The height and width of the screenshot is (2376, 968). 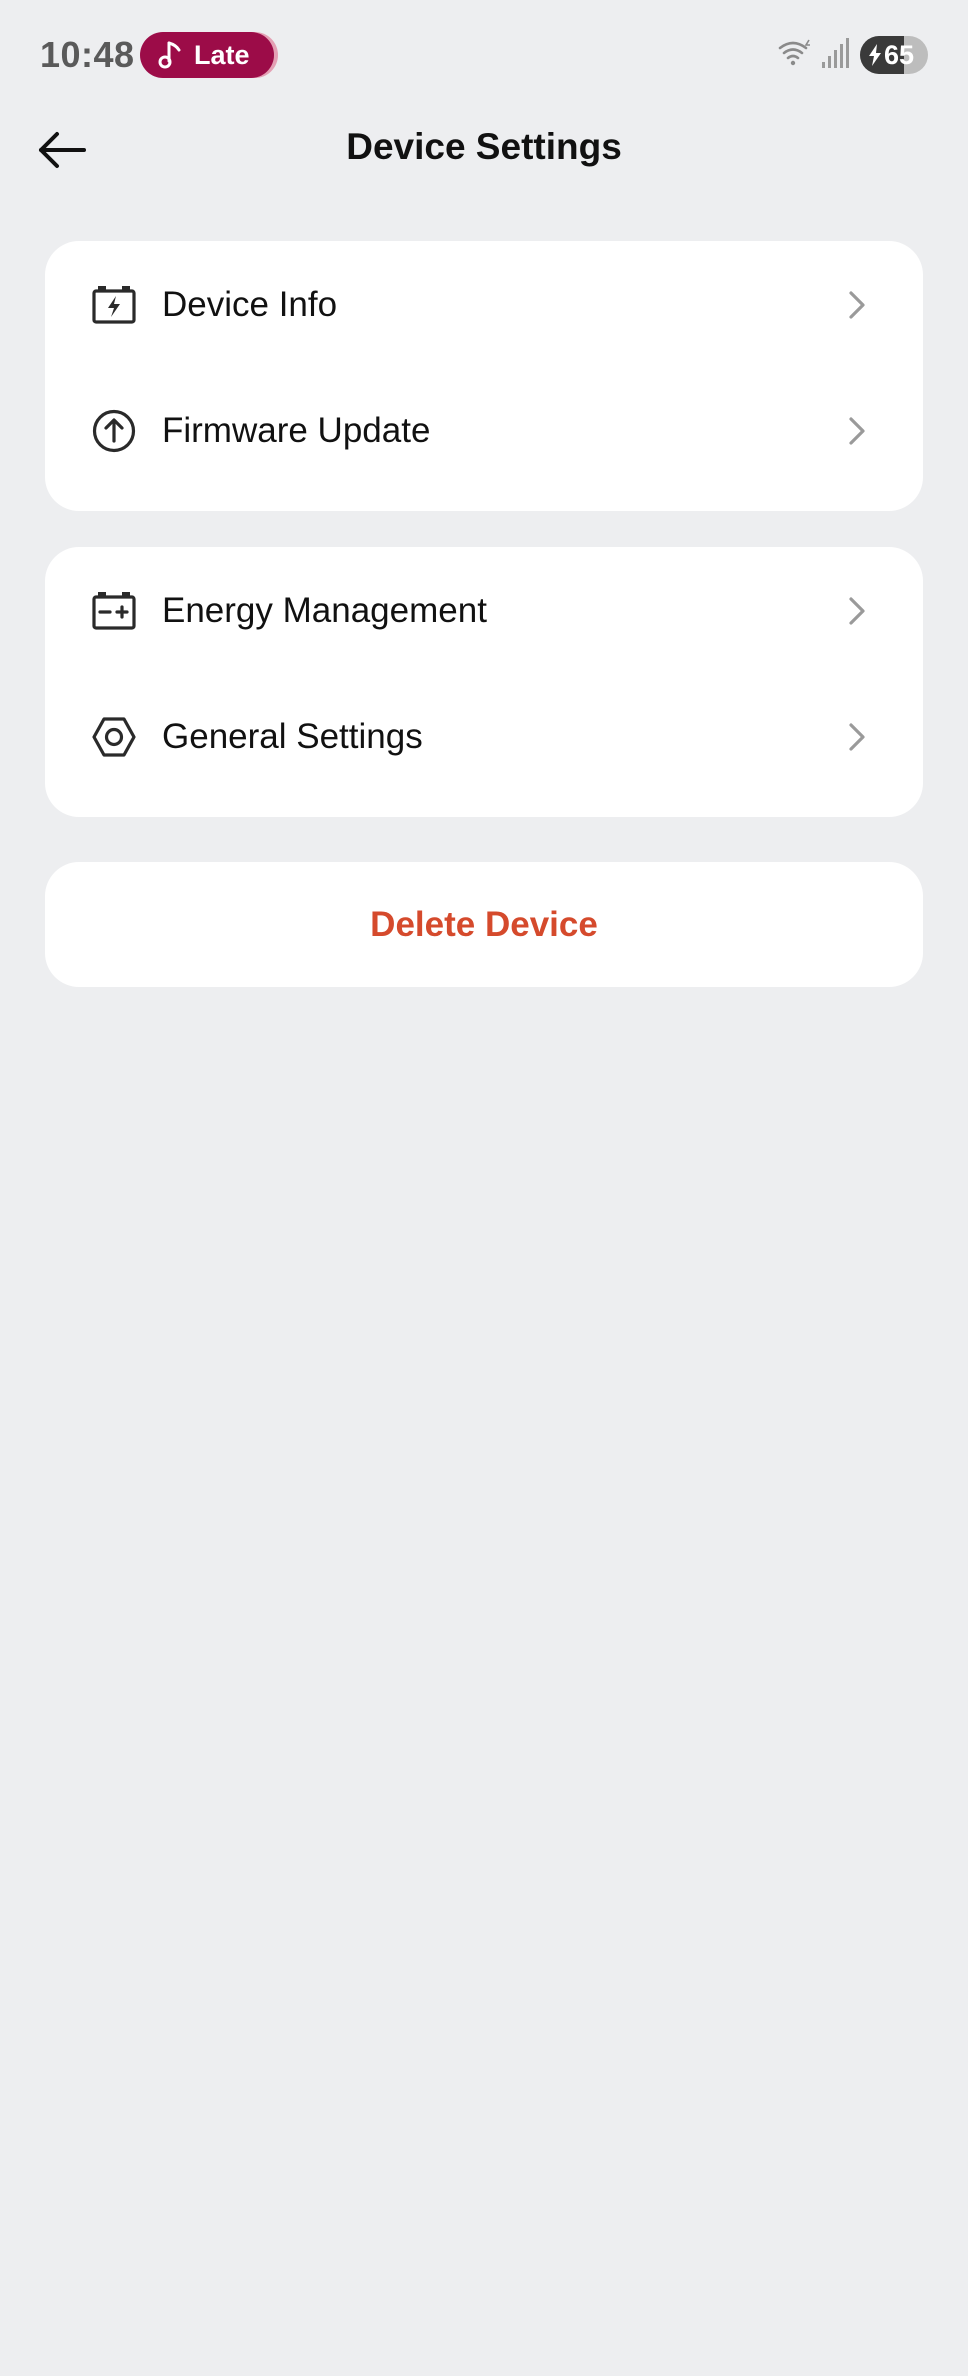 What do you see at coordinates (835, 53) in the screenshot?
I see `signal-icon` at bounding box center [835, 53].